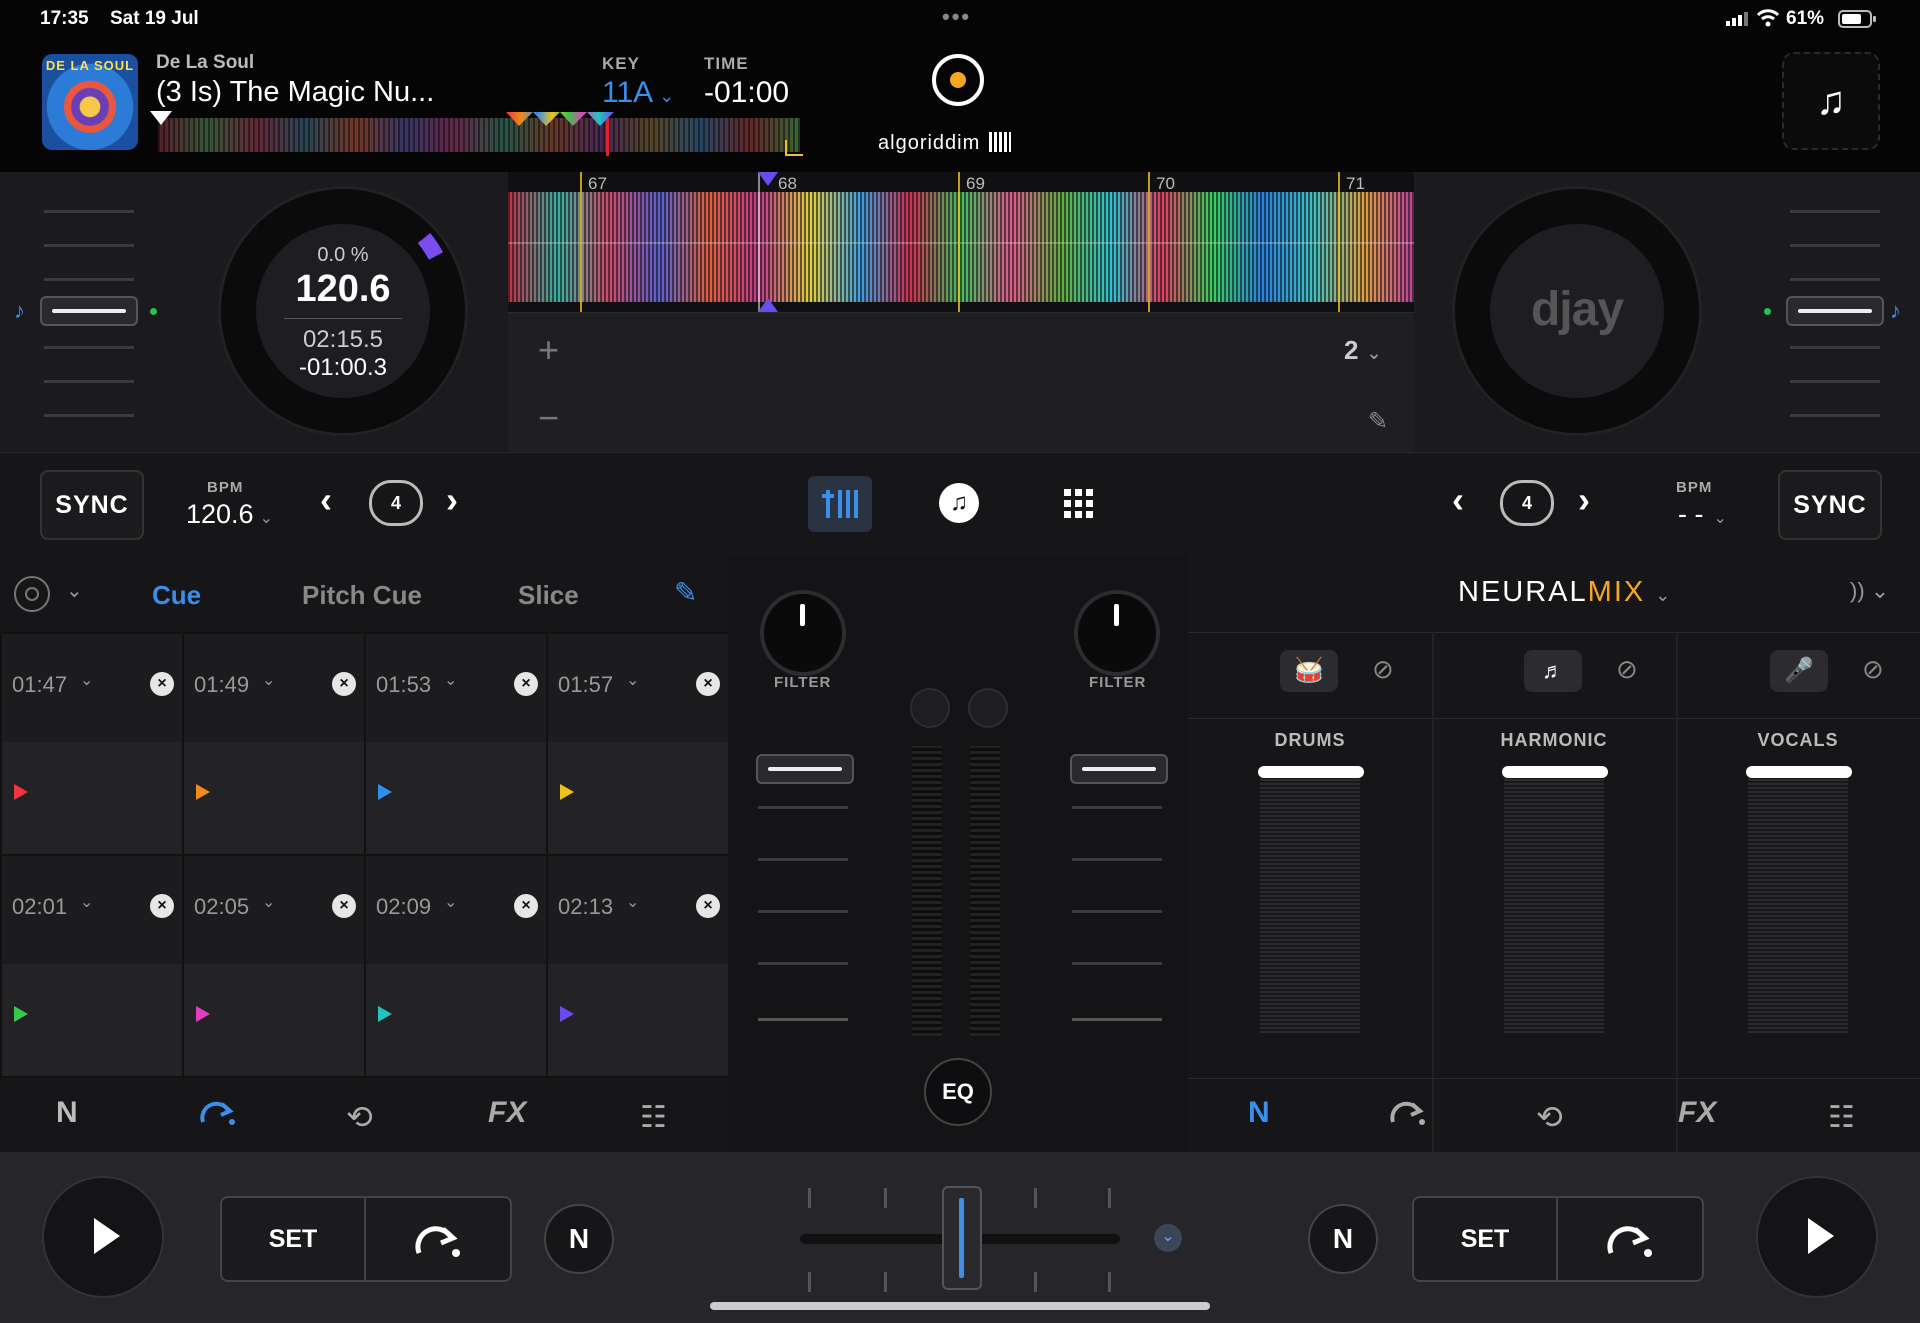 The width and height of the screenshot is (1920, 1323). Describe the element at coordinates (438, 1239) in the screenshot. I see `cue-play-button-left` at that location.